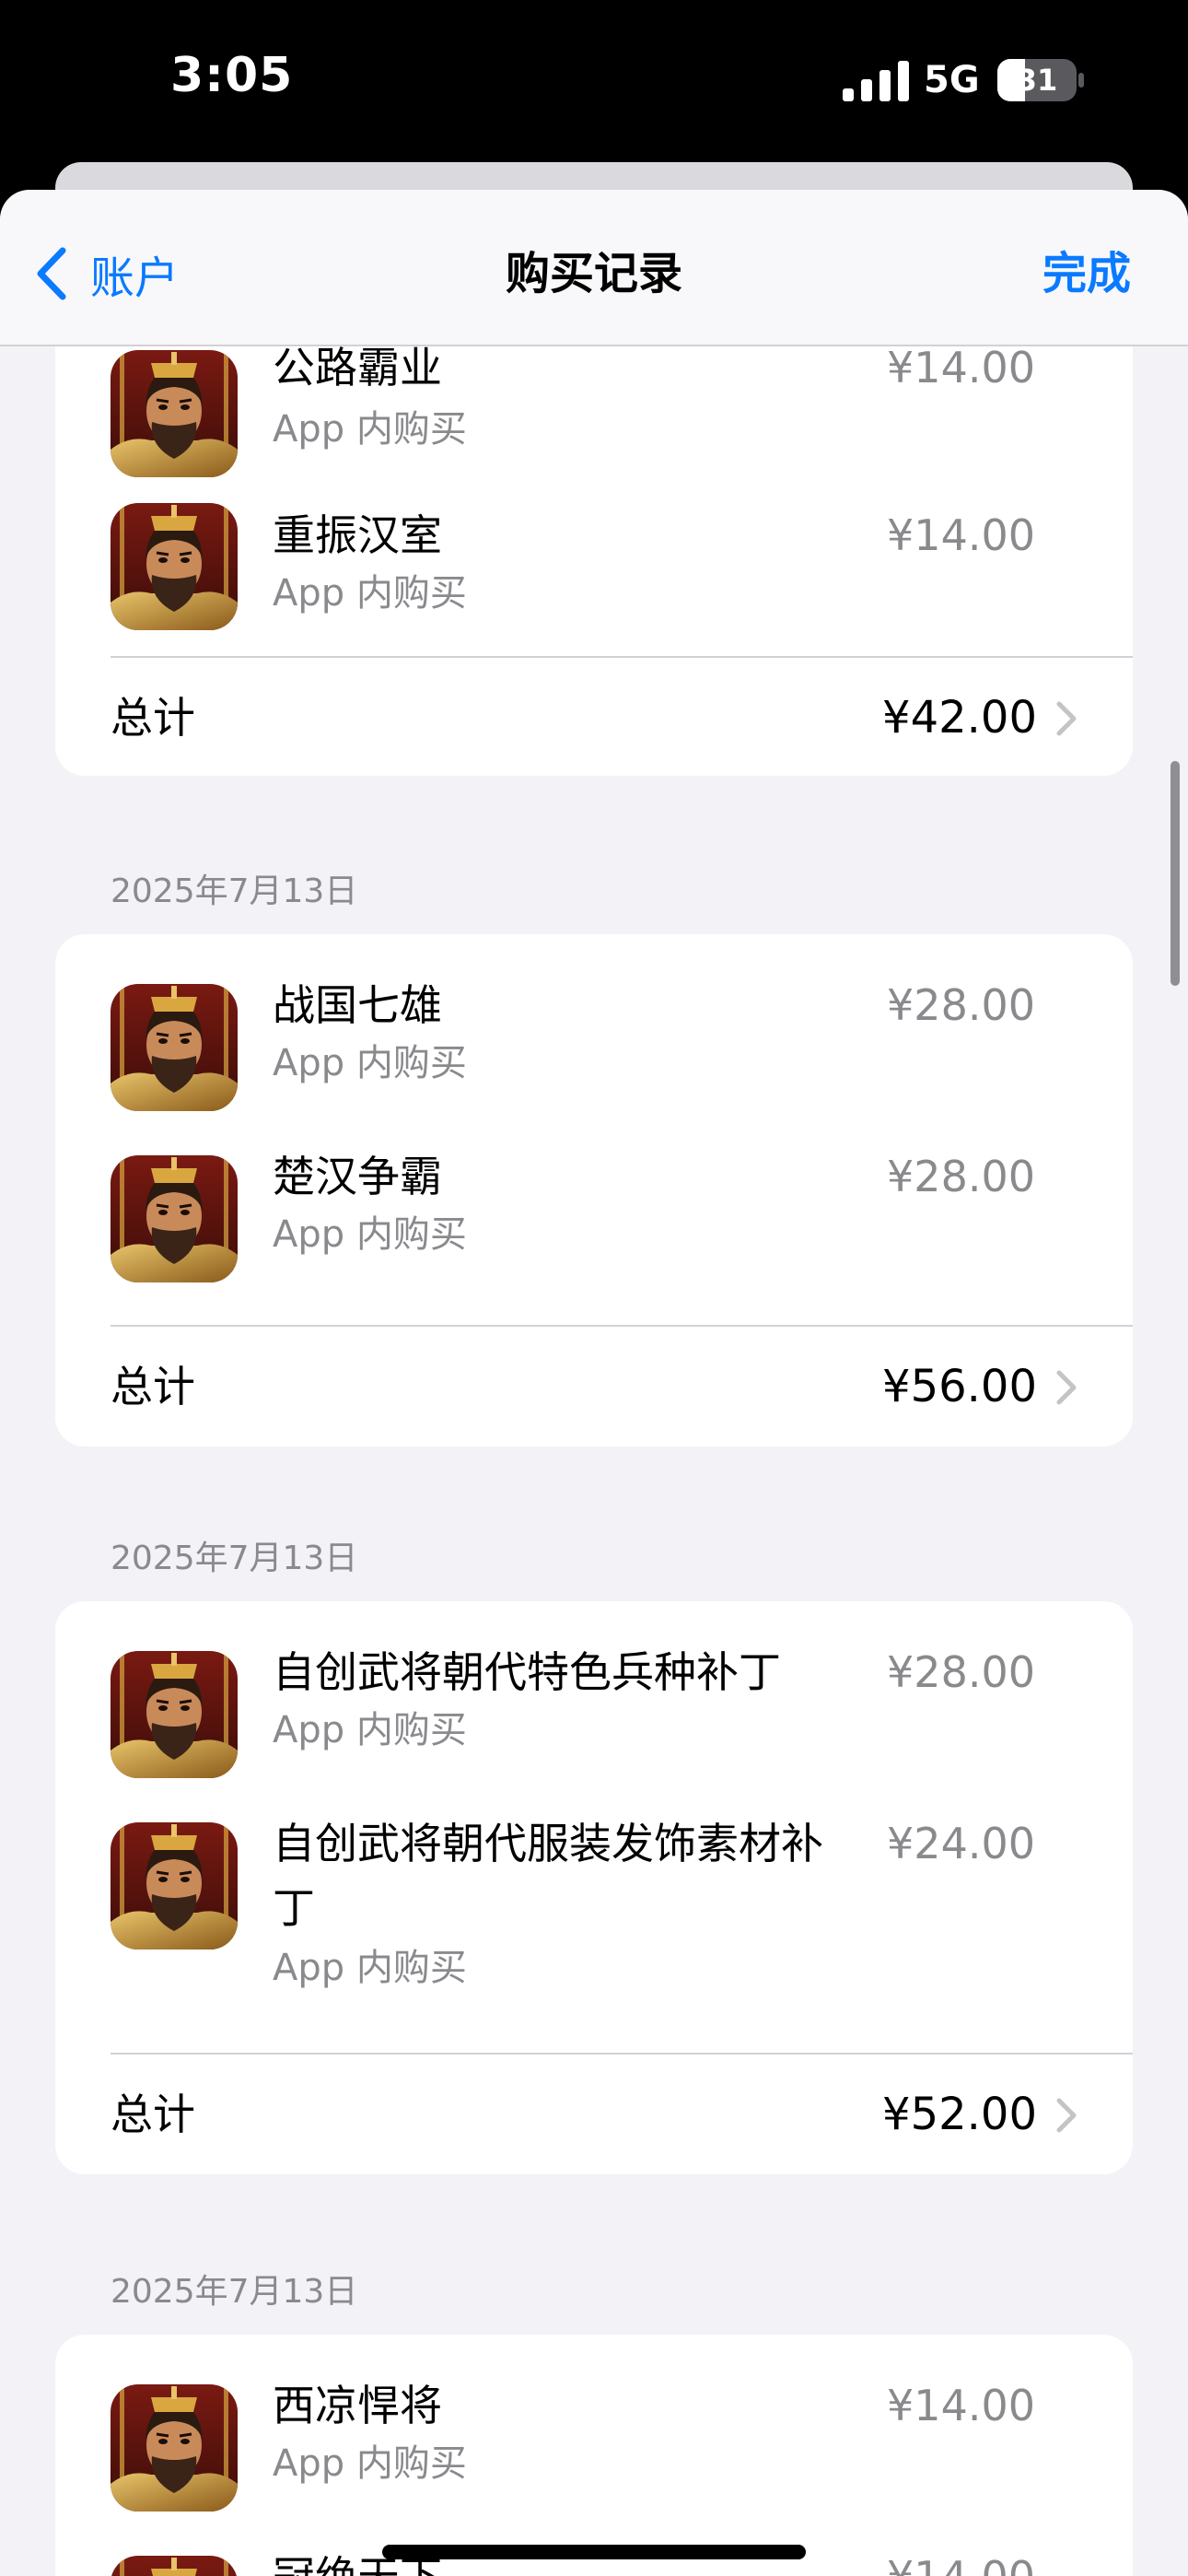 The width and height of the screenshot is (1188, 2576). I want to click on total-value: ¥56.00, so click(959, 1386).